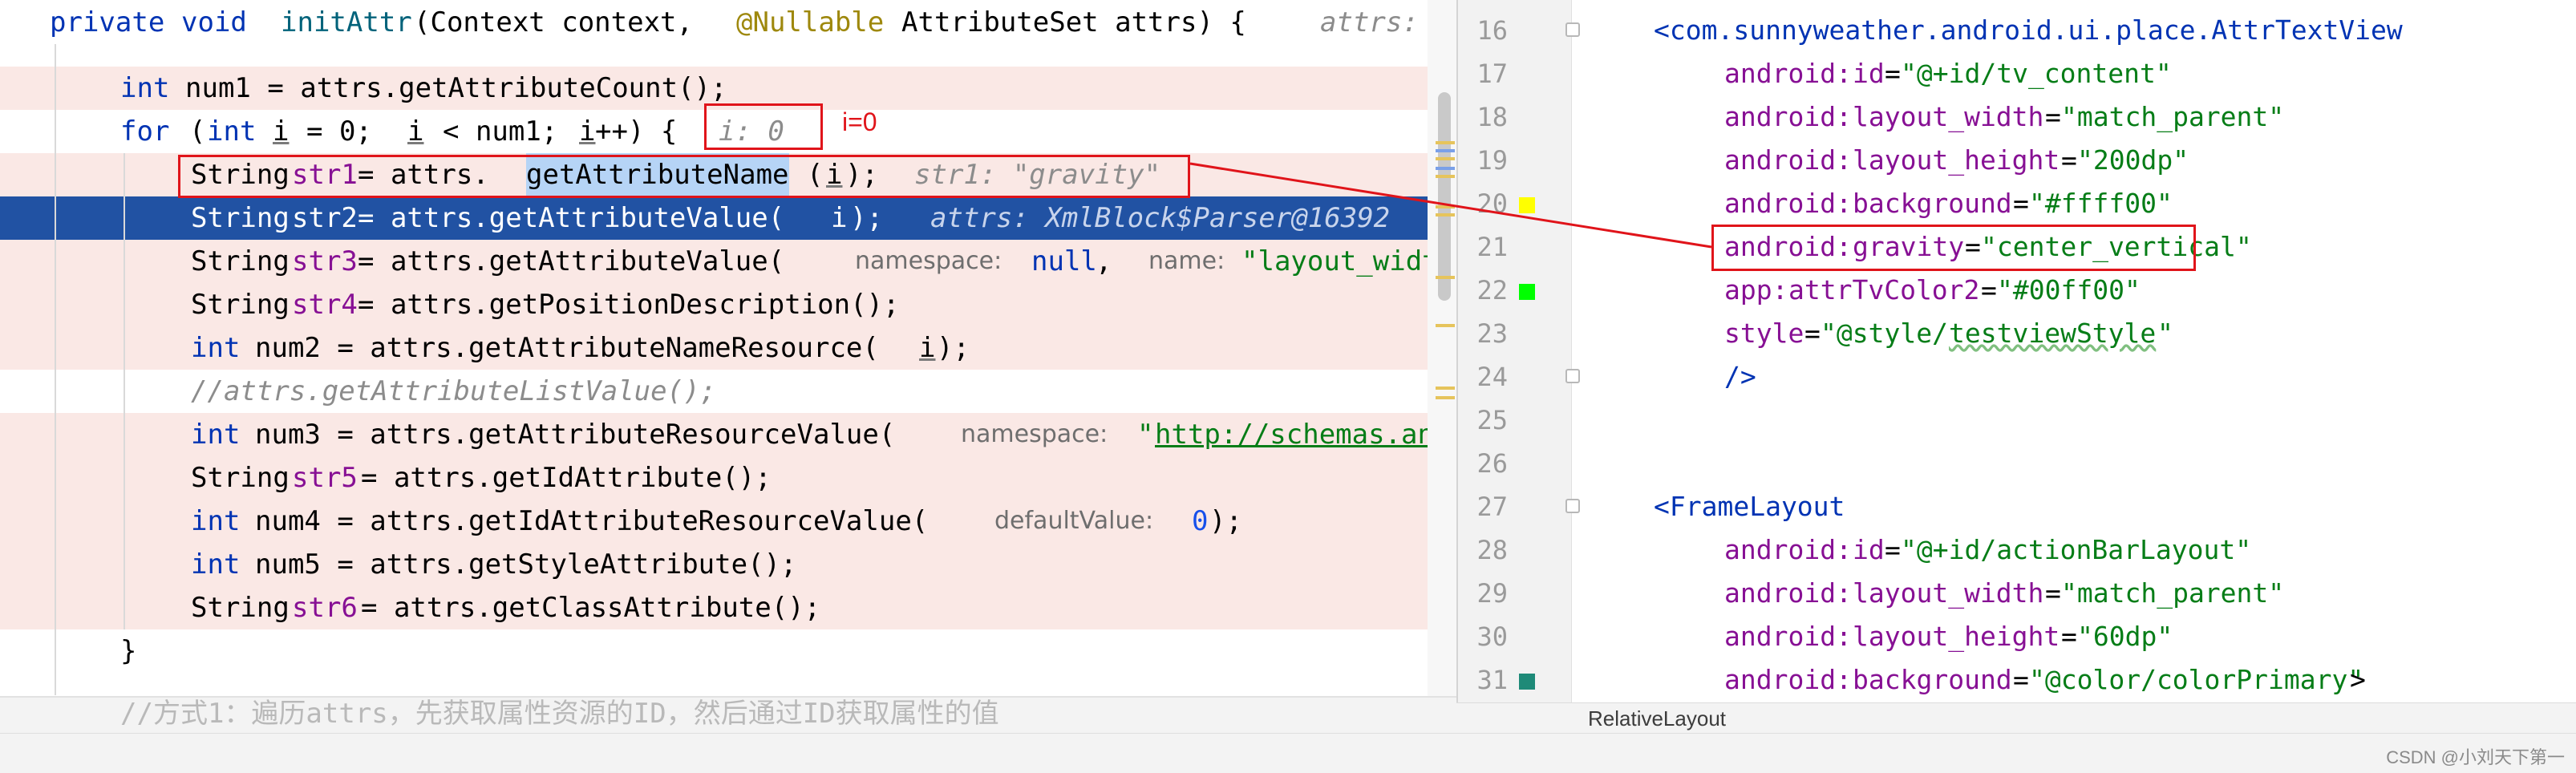 This screenshot has height=773, width=2576. Describe the element at coordinates (728, 651) in the screenshot. I see `code-line-closing-brace: }` at that location.